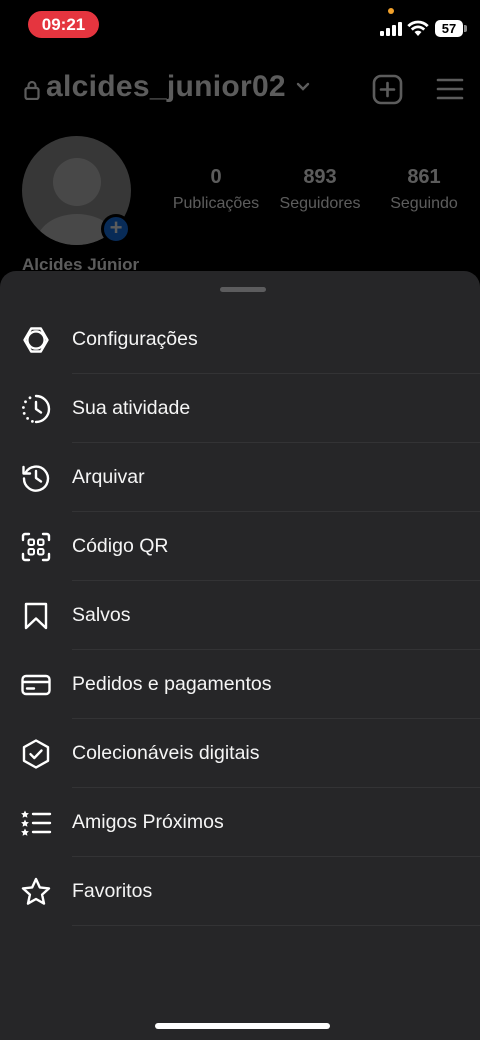  What do you see at coordinates (36, 615) in the screenshot?
I see `bookmark-icon` at bounding box center [36, 615].